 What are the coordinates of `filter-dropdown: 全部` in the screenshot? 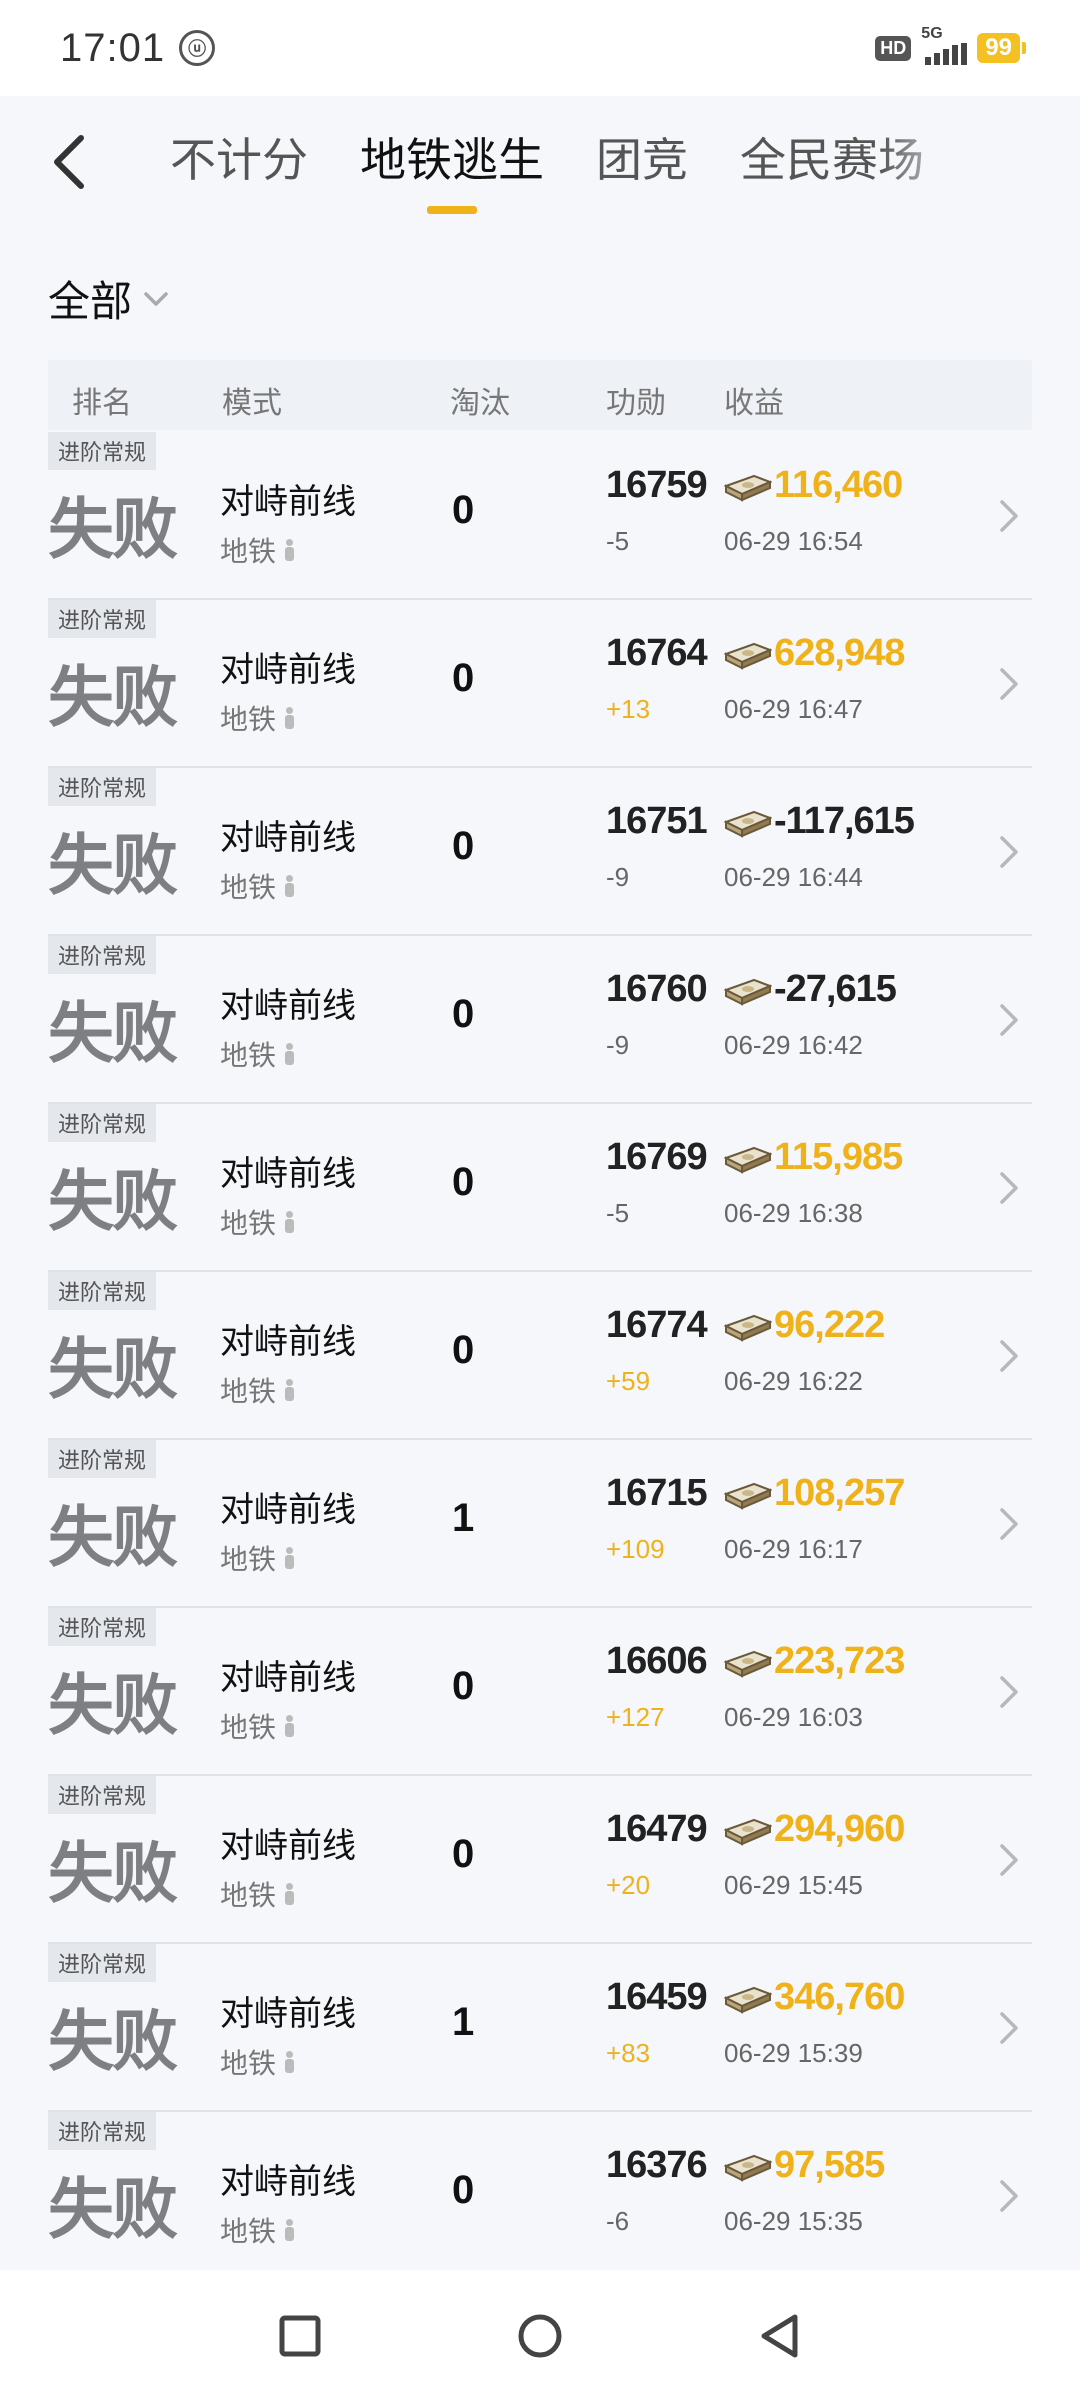 It's located at (109, 298).